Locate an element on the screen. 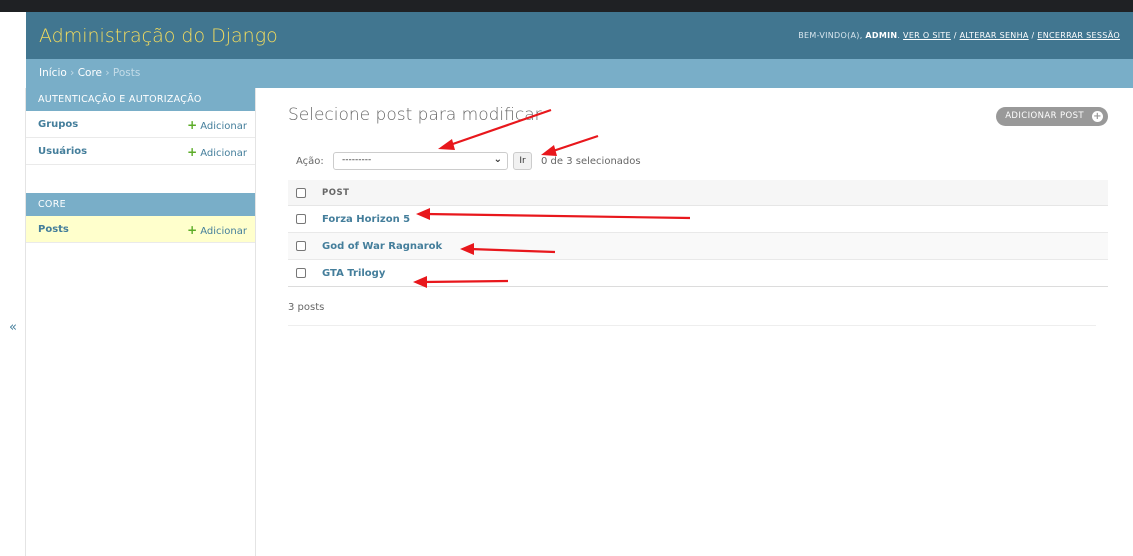 The image size is (1133, 556). top-dark-strip is located at coordinates (566, 6).